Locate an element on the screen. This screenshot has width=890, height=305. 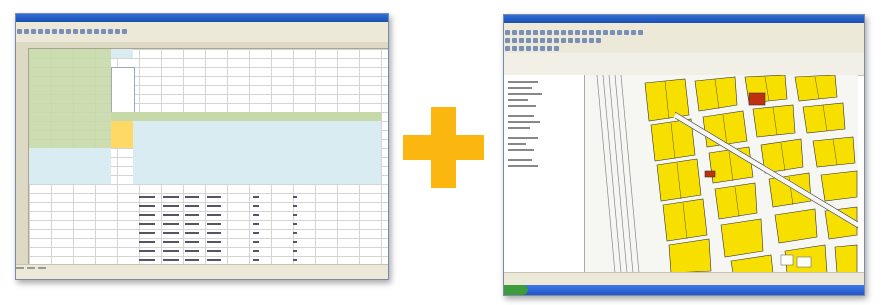
excel-input-cell is located at coordinates (122, 53).